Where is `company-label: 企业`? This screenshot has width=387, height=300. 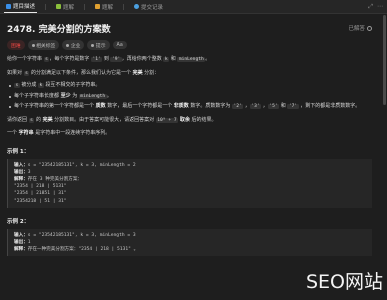 company-label: 企业 is located at coordinates (75, 46).